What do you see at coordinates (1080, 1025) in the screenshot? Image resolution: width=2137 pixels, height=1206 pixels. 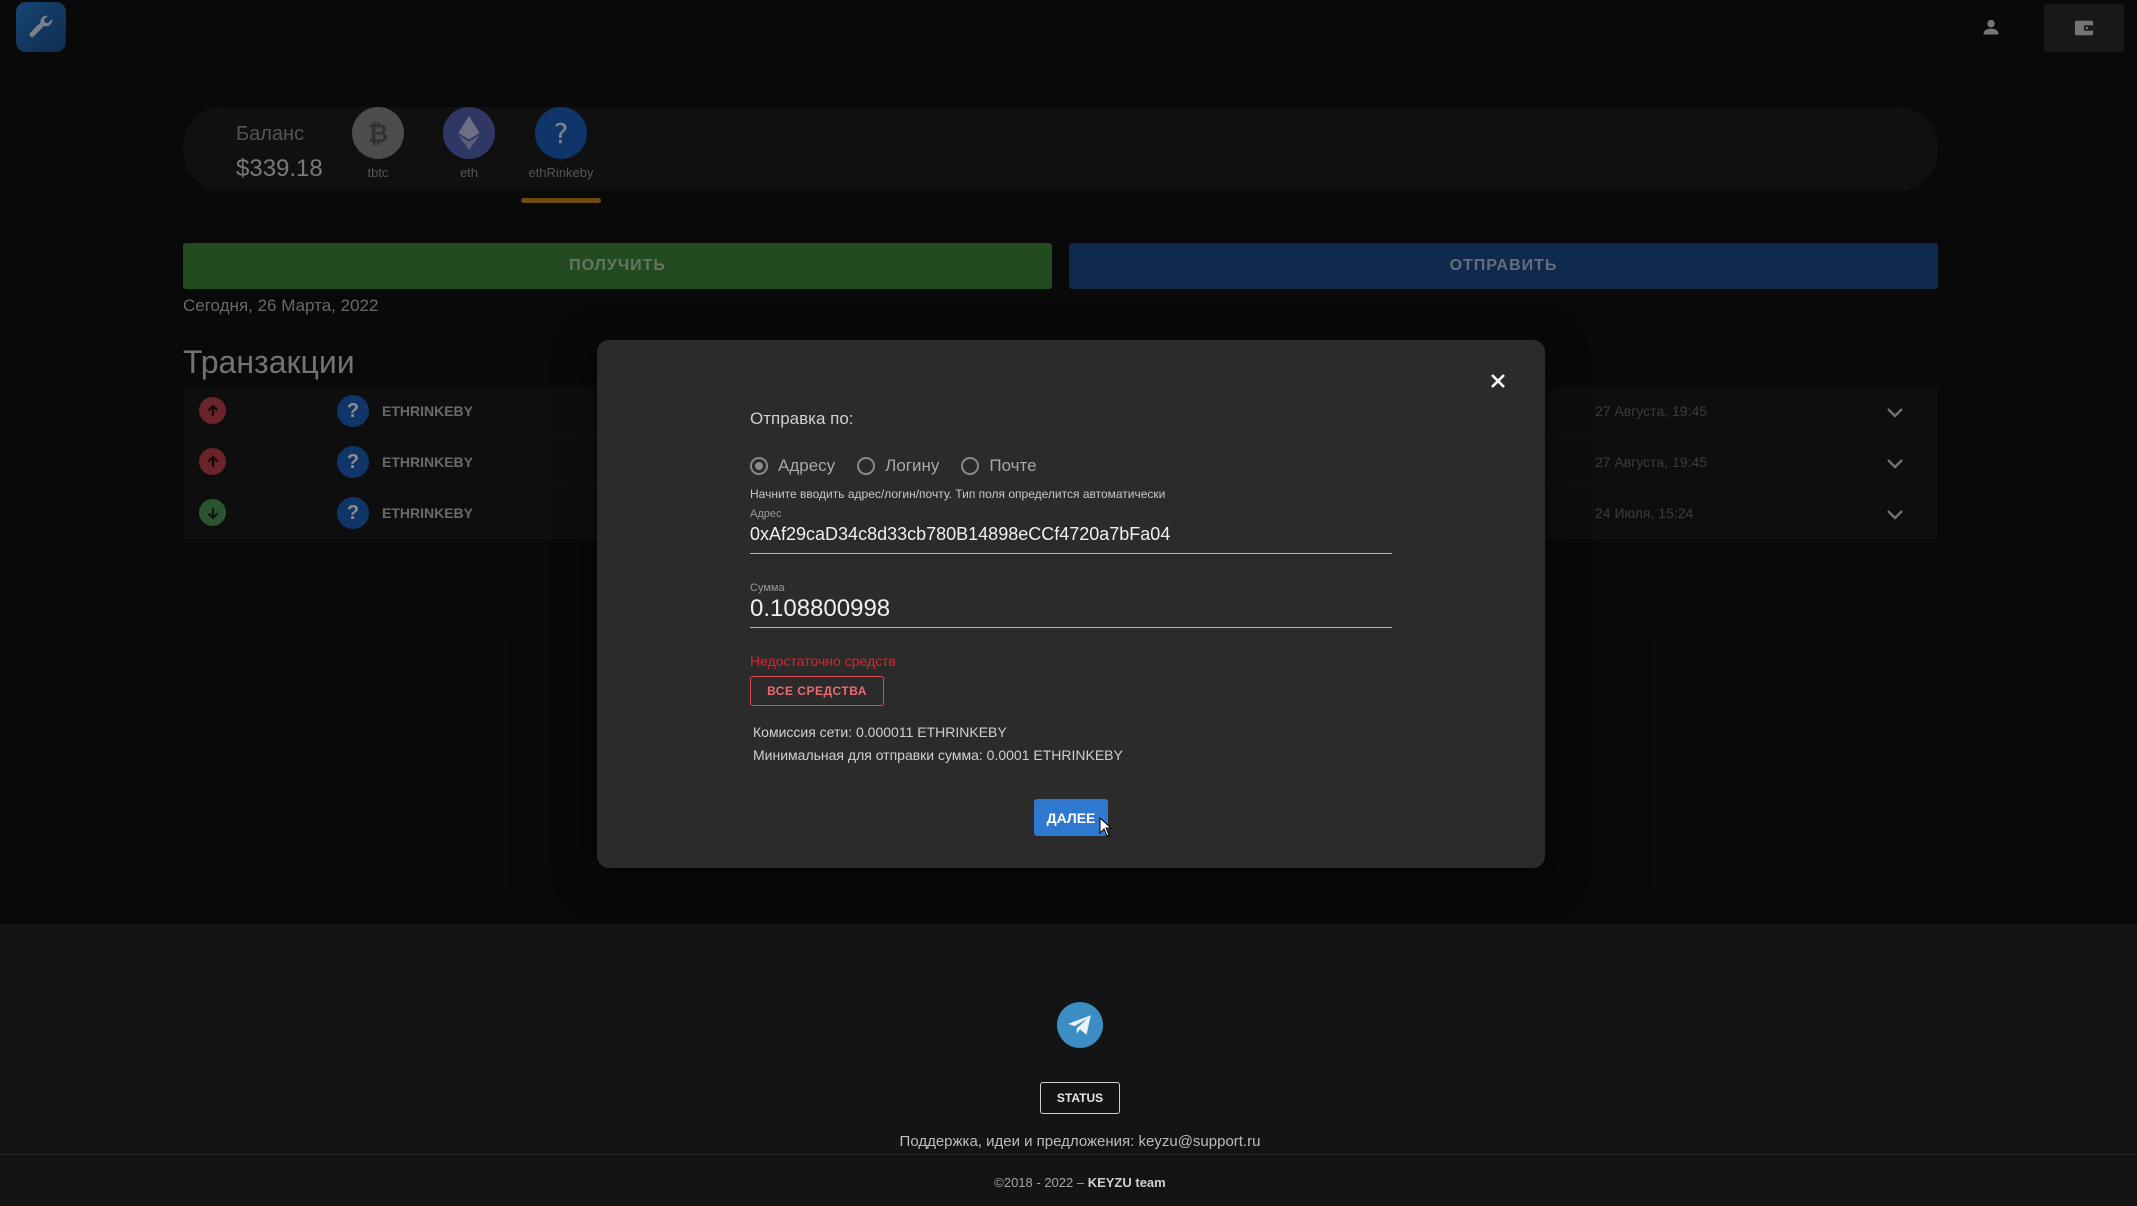 I see `telegram-icon` at bounding box center [1080, 1025].